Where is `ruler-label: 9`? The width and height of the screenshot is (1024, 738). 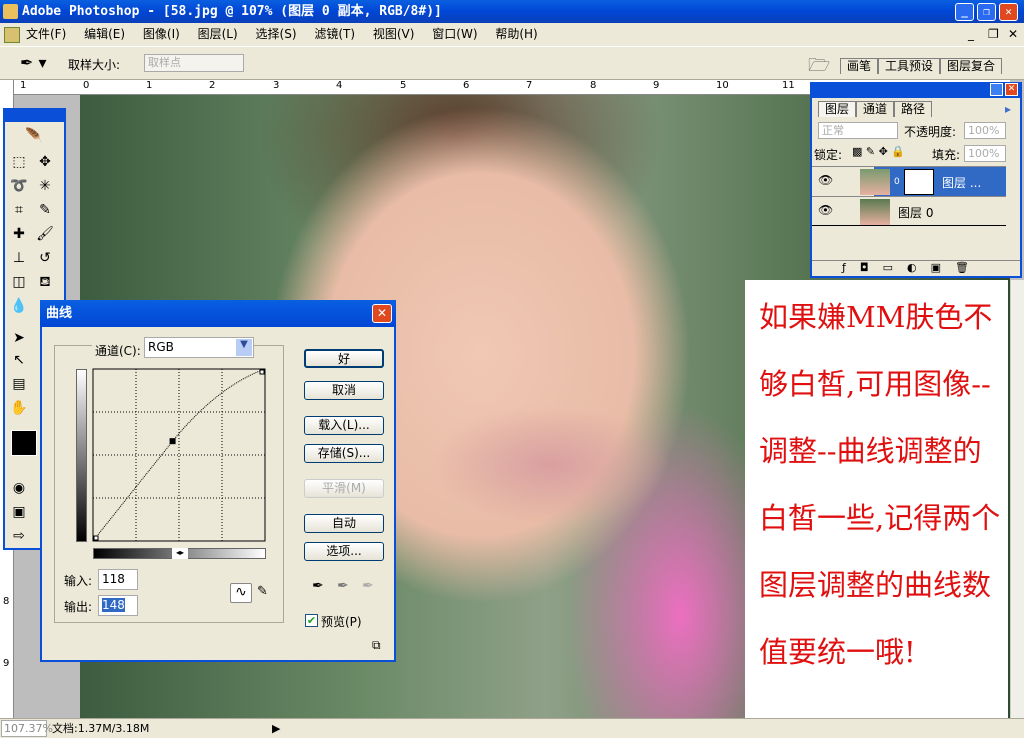
ruler-label: 9 is located at coordinates (656, 85).